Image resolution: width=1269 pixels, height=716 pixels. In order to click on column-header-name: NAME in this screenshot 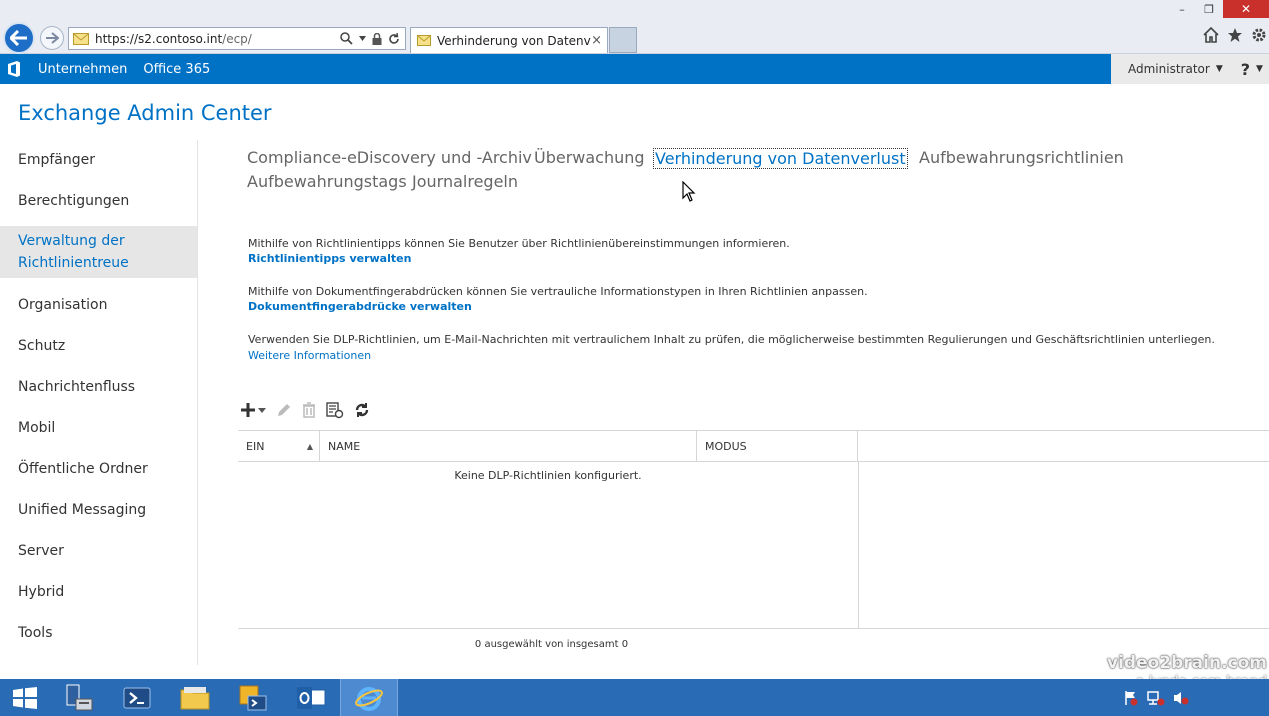, I will do `click(508, 446)`.